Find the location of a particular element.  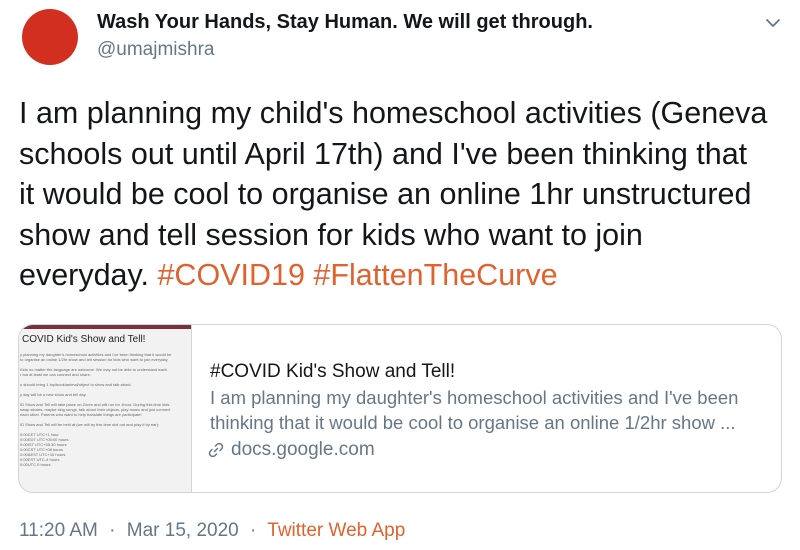

author-handle: @umajmishra is located at coordinates (155, 50).